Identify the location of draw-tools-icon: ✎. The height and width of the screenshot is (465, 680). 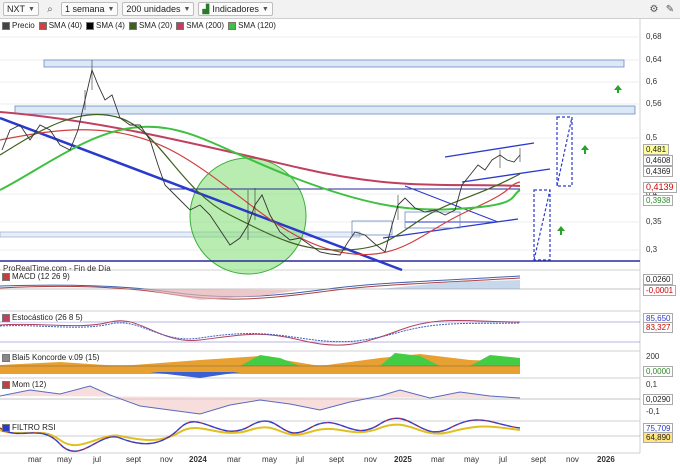
(670, 9).